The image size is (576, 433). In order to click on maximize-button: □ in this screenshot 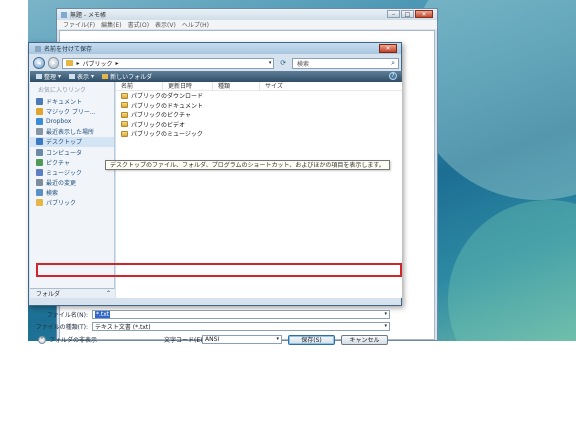, I will do `click(407, 14)`.